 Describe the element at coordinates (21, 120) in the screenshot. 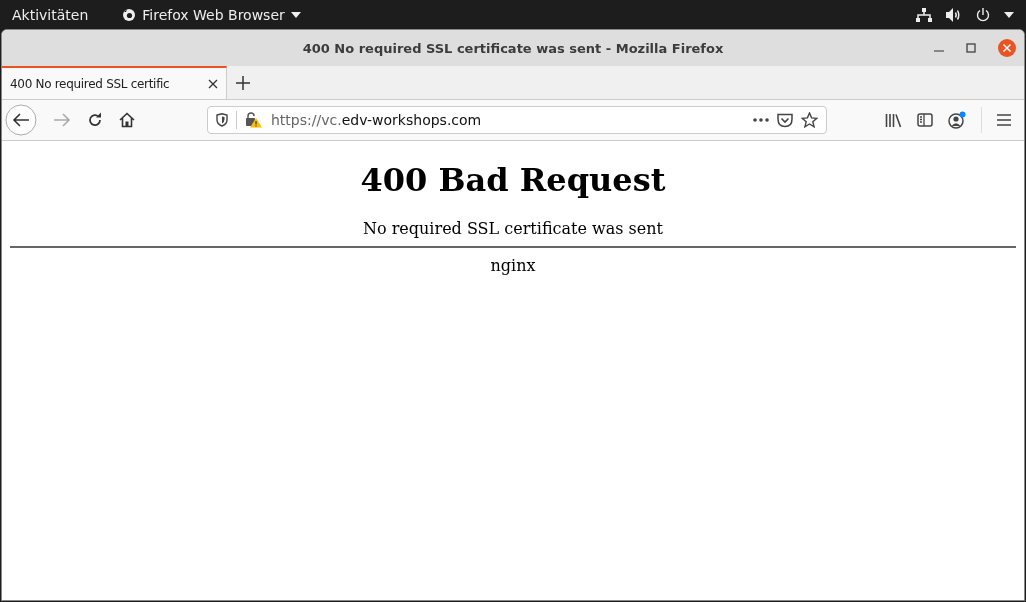

I see `back-icon` at that location.